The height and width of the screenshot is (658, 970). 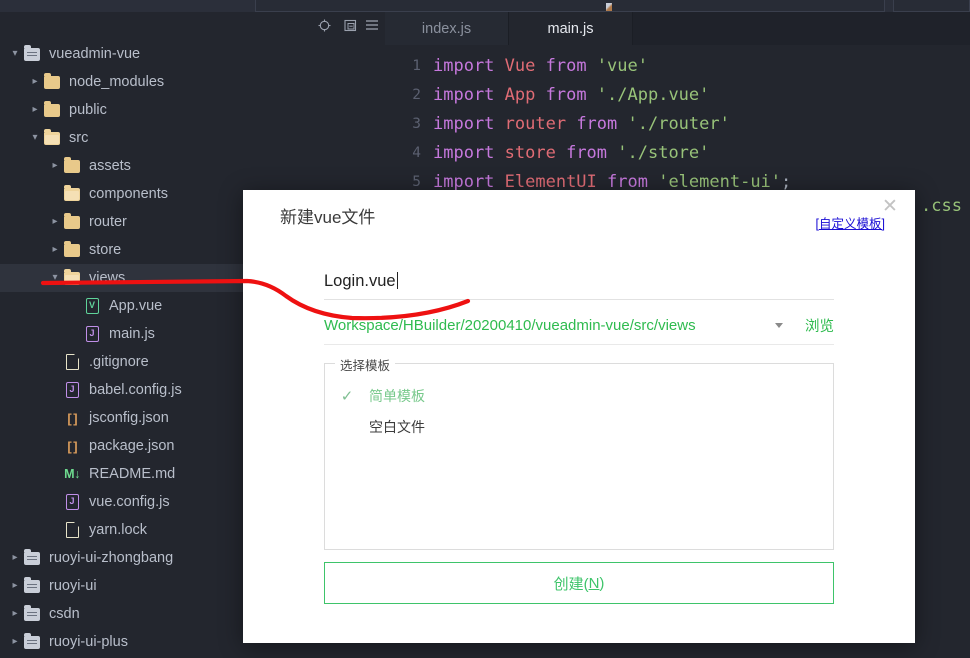 I want to click on template-option-label: 空白文件, so click(x=397, y=427).